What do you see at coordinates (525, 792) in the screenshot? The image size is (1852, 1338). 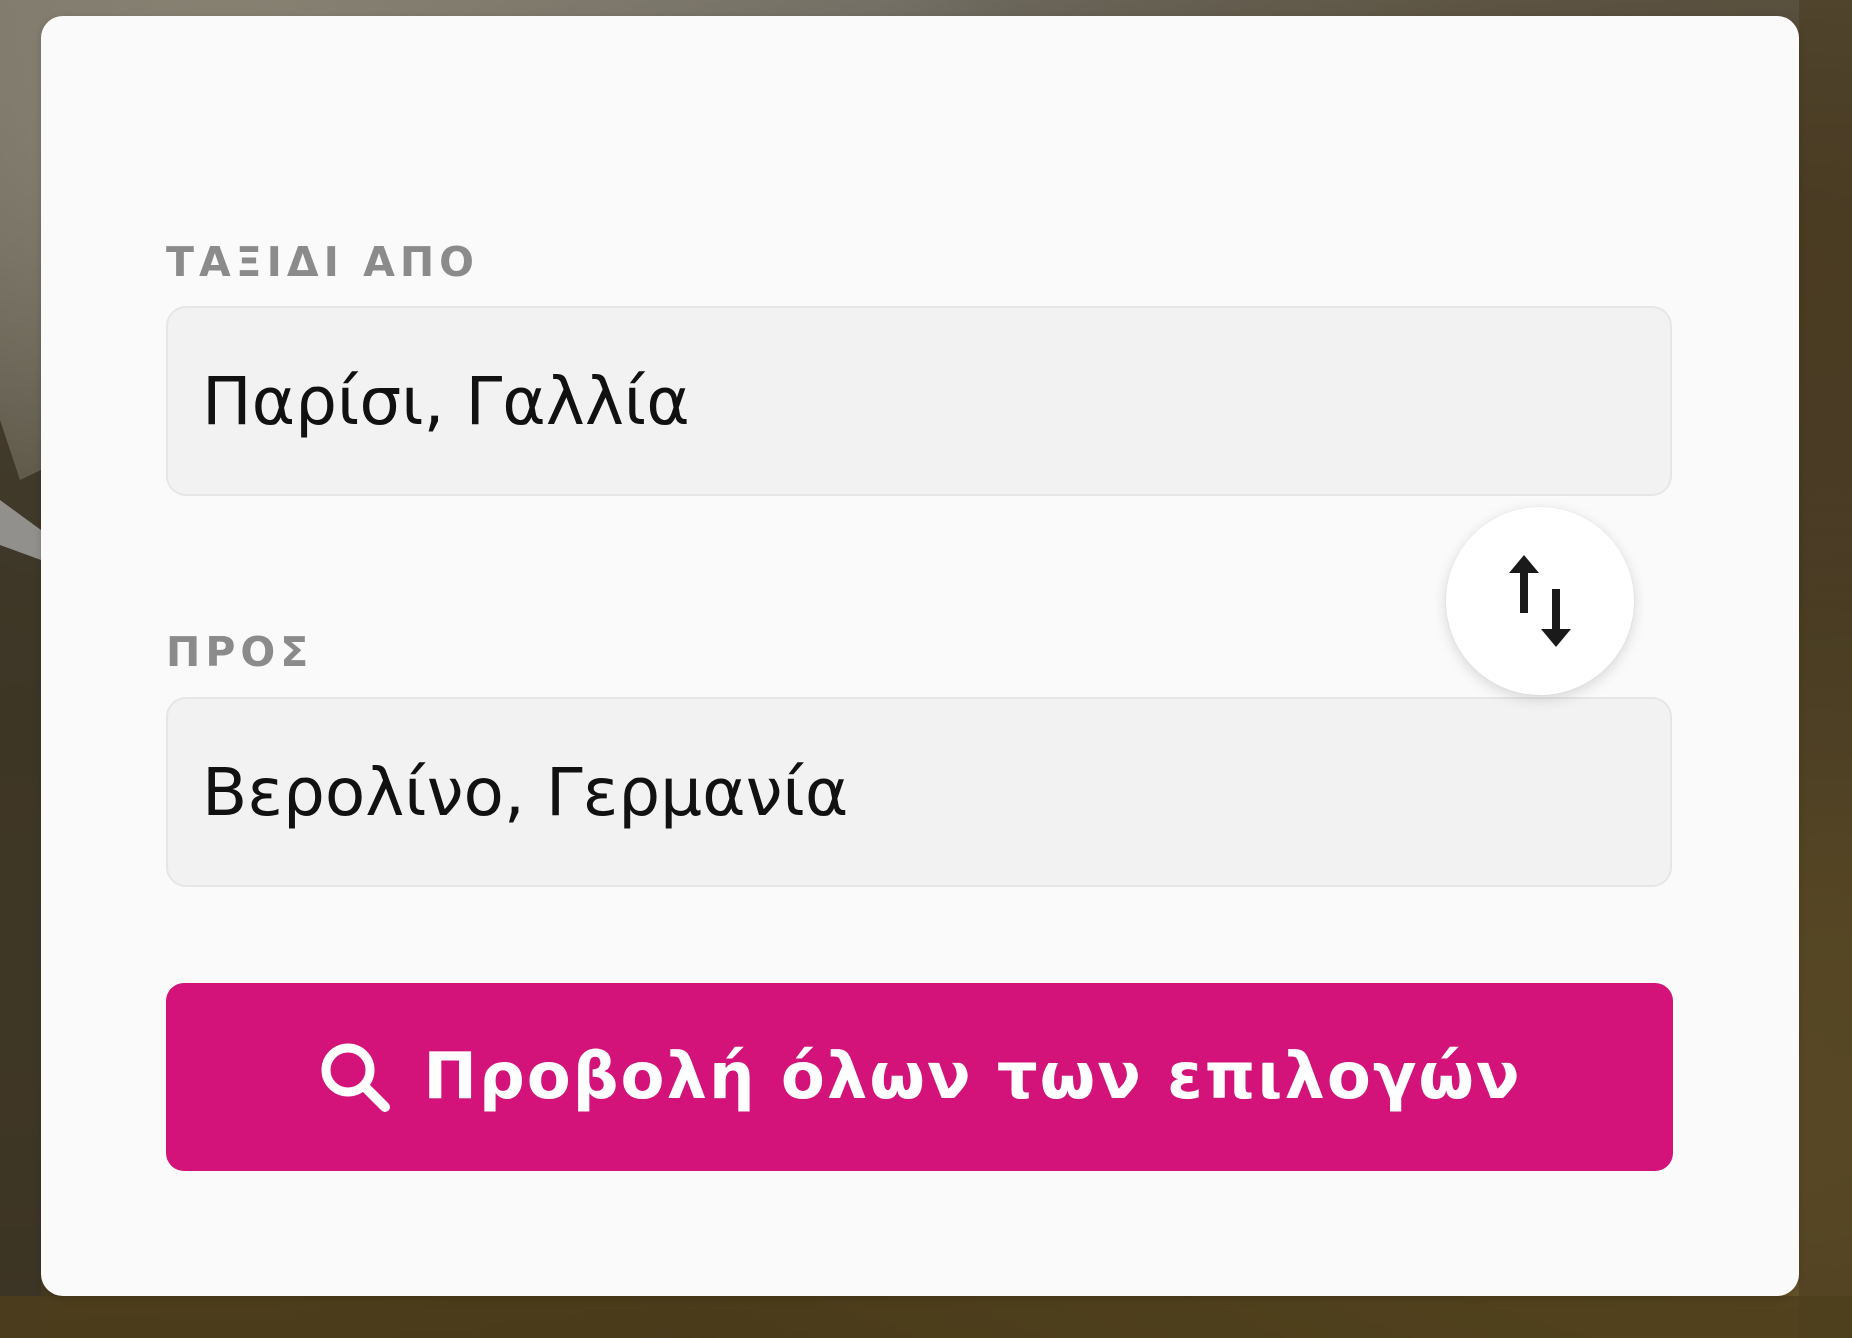 I see `destination-value: Βερολίνο, Γερμανία` at bounding box center [525, 792].